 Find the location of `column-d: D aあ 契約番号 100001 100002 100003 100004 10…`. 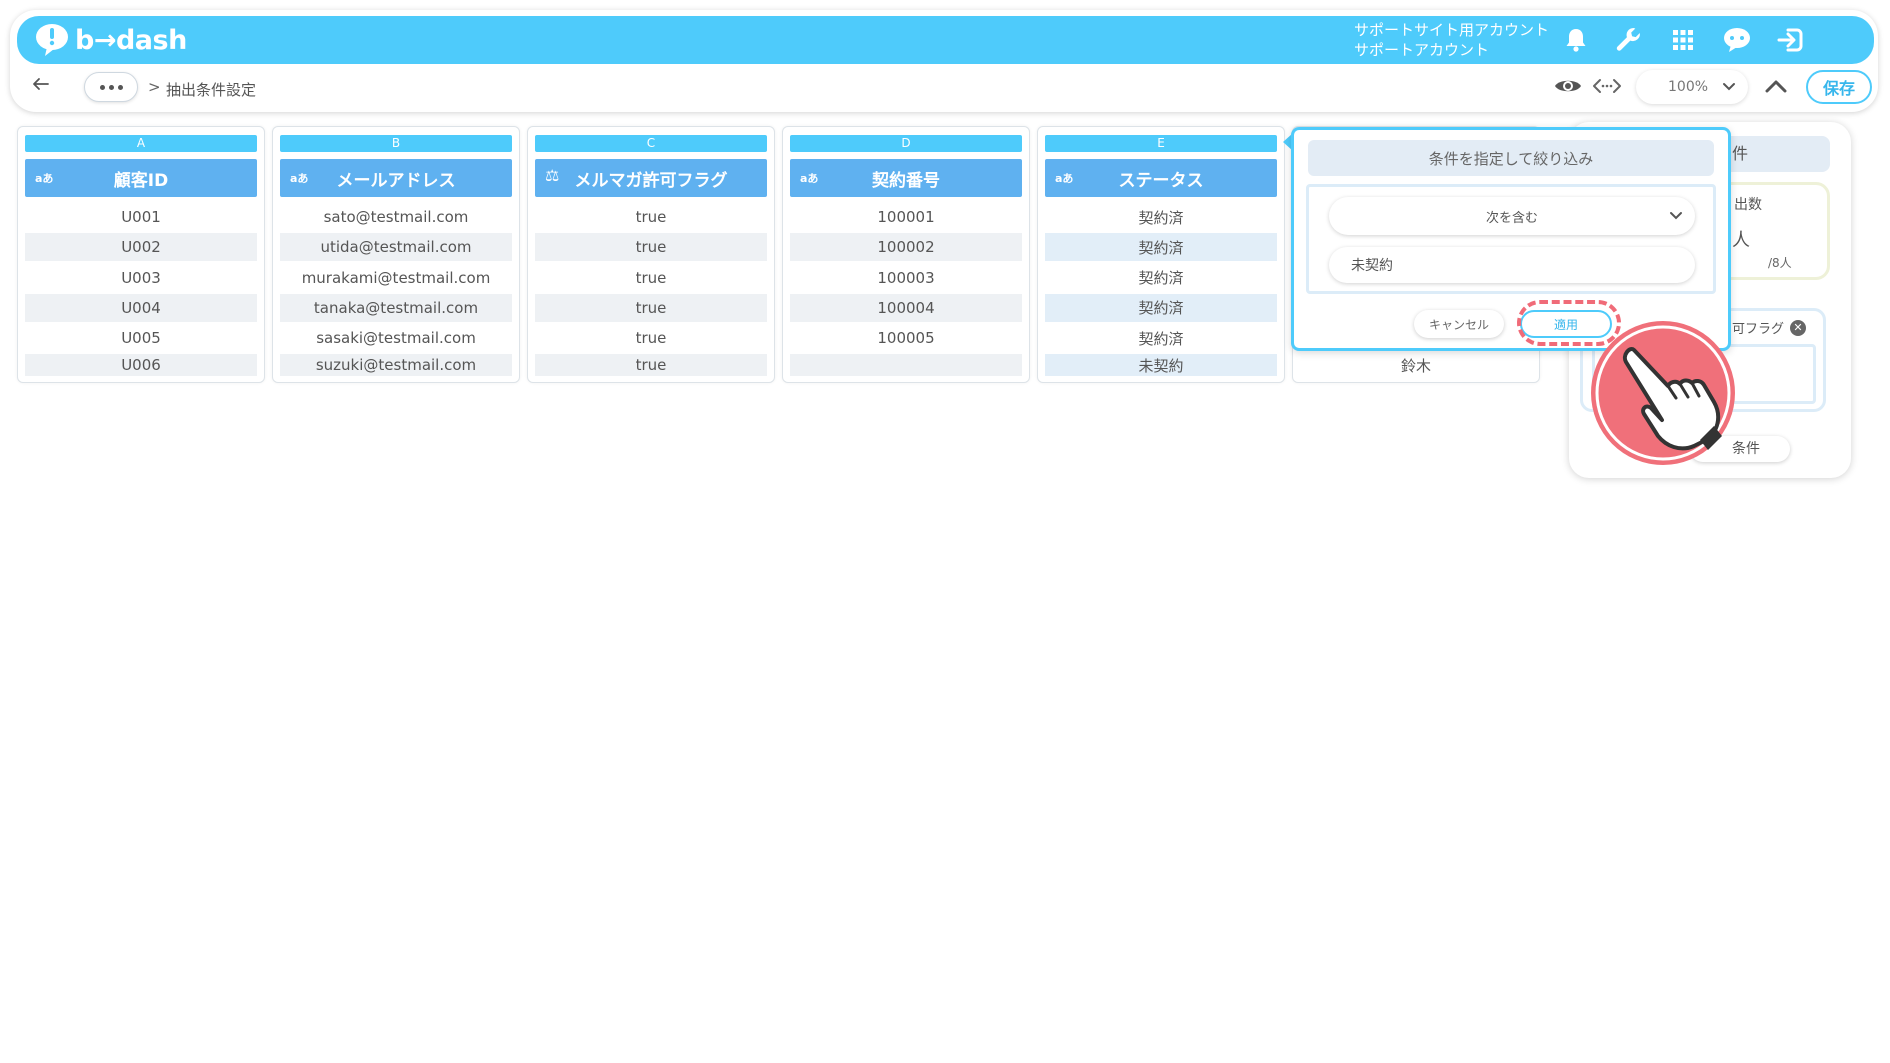

column-d: D aあ 契約番号 100001 100002 100003 100004 10… is located at coordinates (906, 254).